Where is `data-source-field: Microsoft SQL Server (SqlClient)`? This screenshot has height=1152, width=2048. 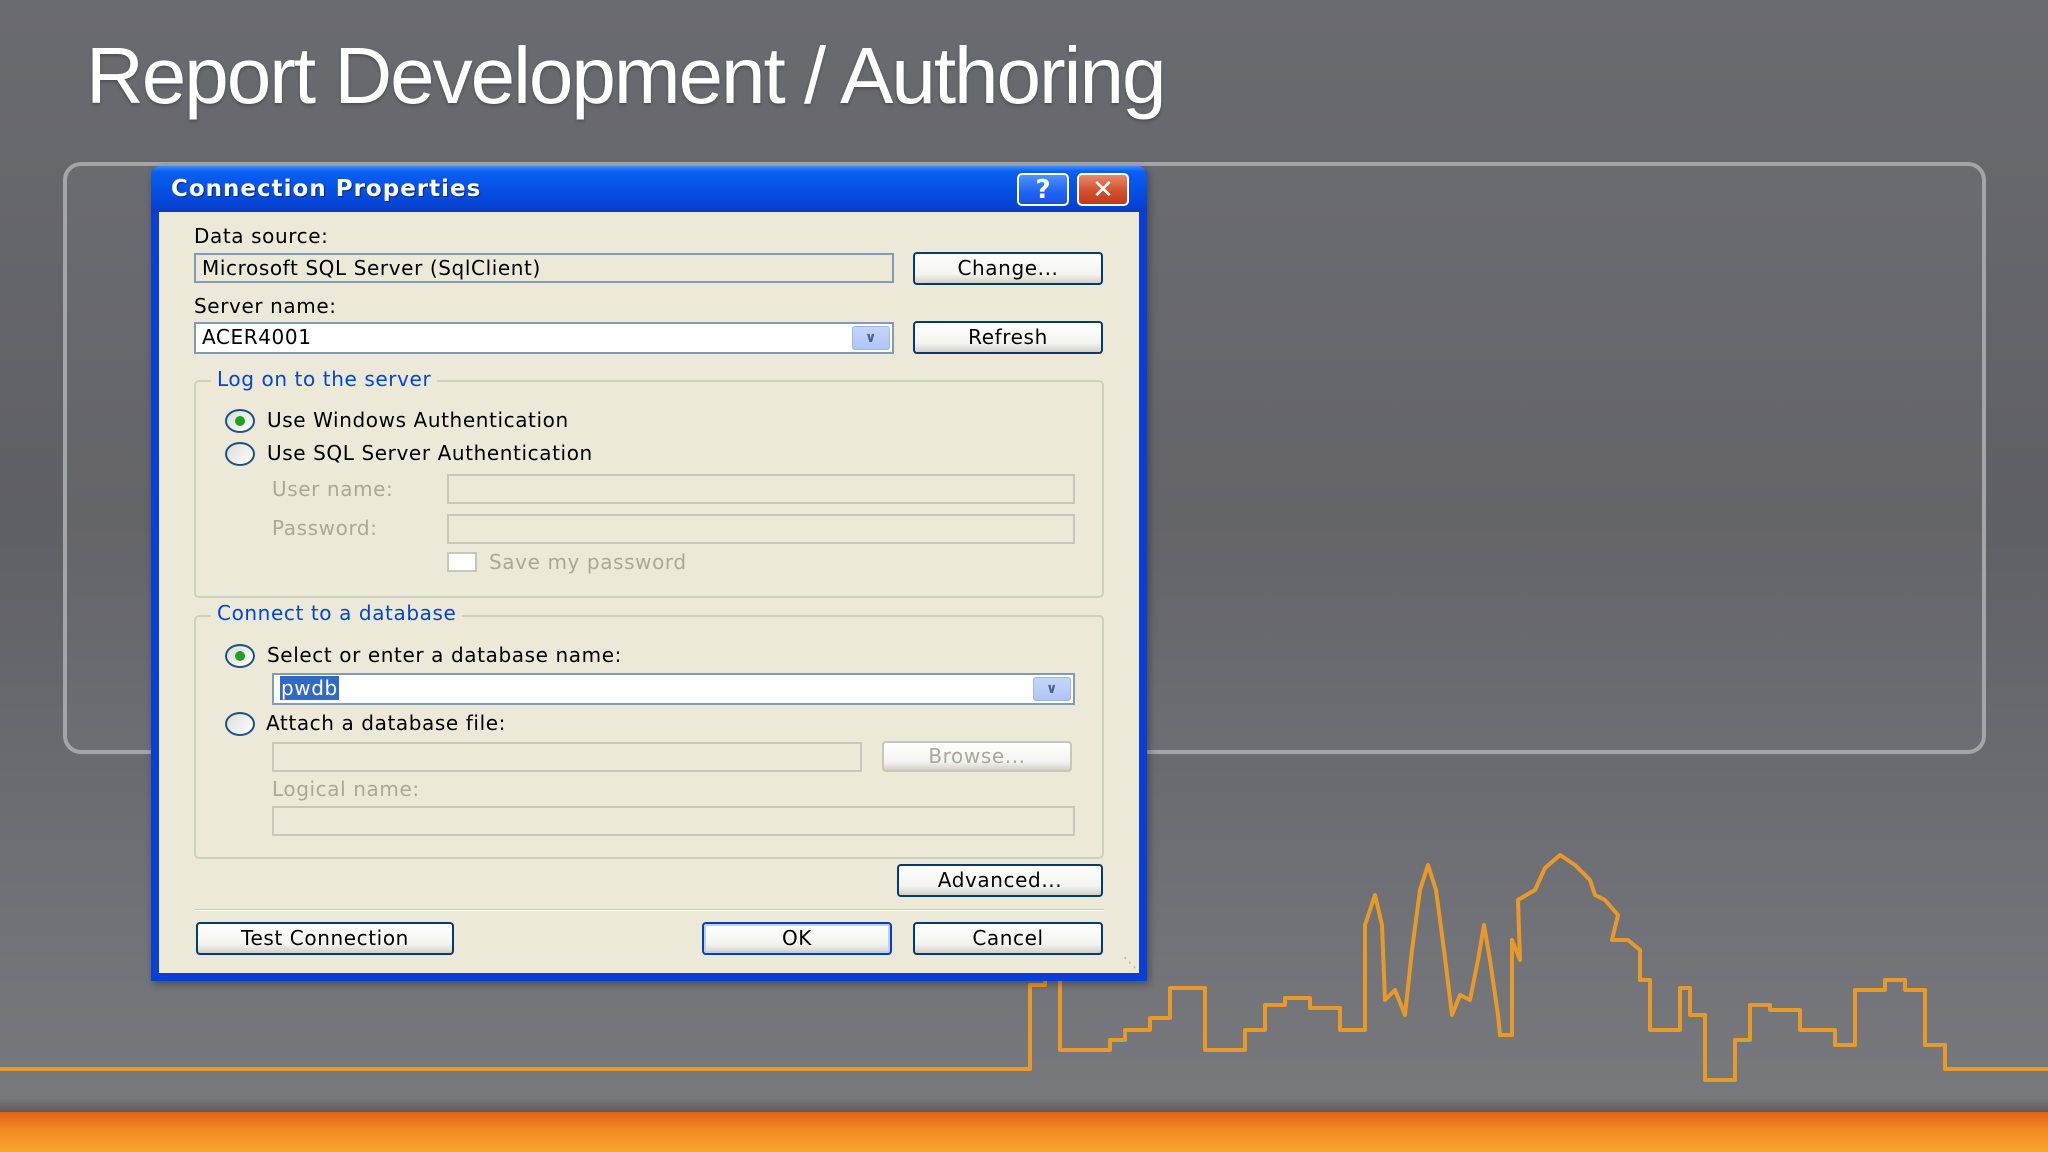
data-source-field: Microsoft SQL Server (SqlClient) is located at coordinates (544, 268).